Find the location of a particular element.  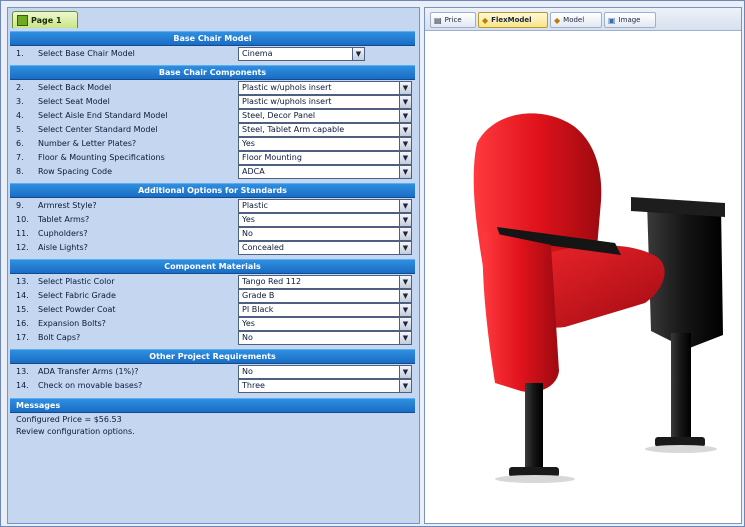

row-label: Select Center Standard Model is located at coordinates (98, 129).